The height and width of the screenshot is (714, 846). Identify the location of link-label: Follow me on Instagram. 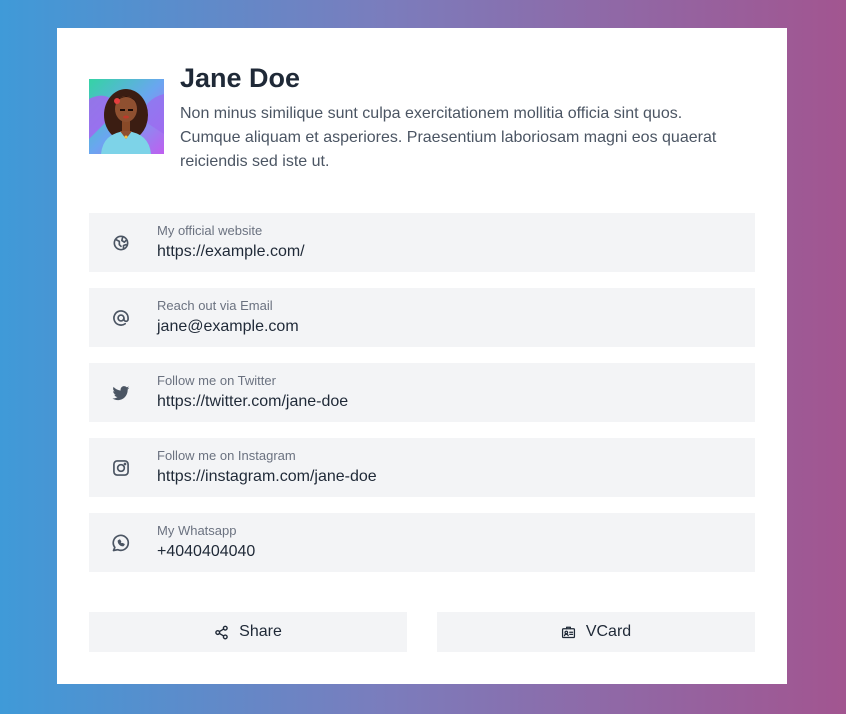
(226, 455).